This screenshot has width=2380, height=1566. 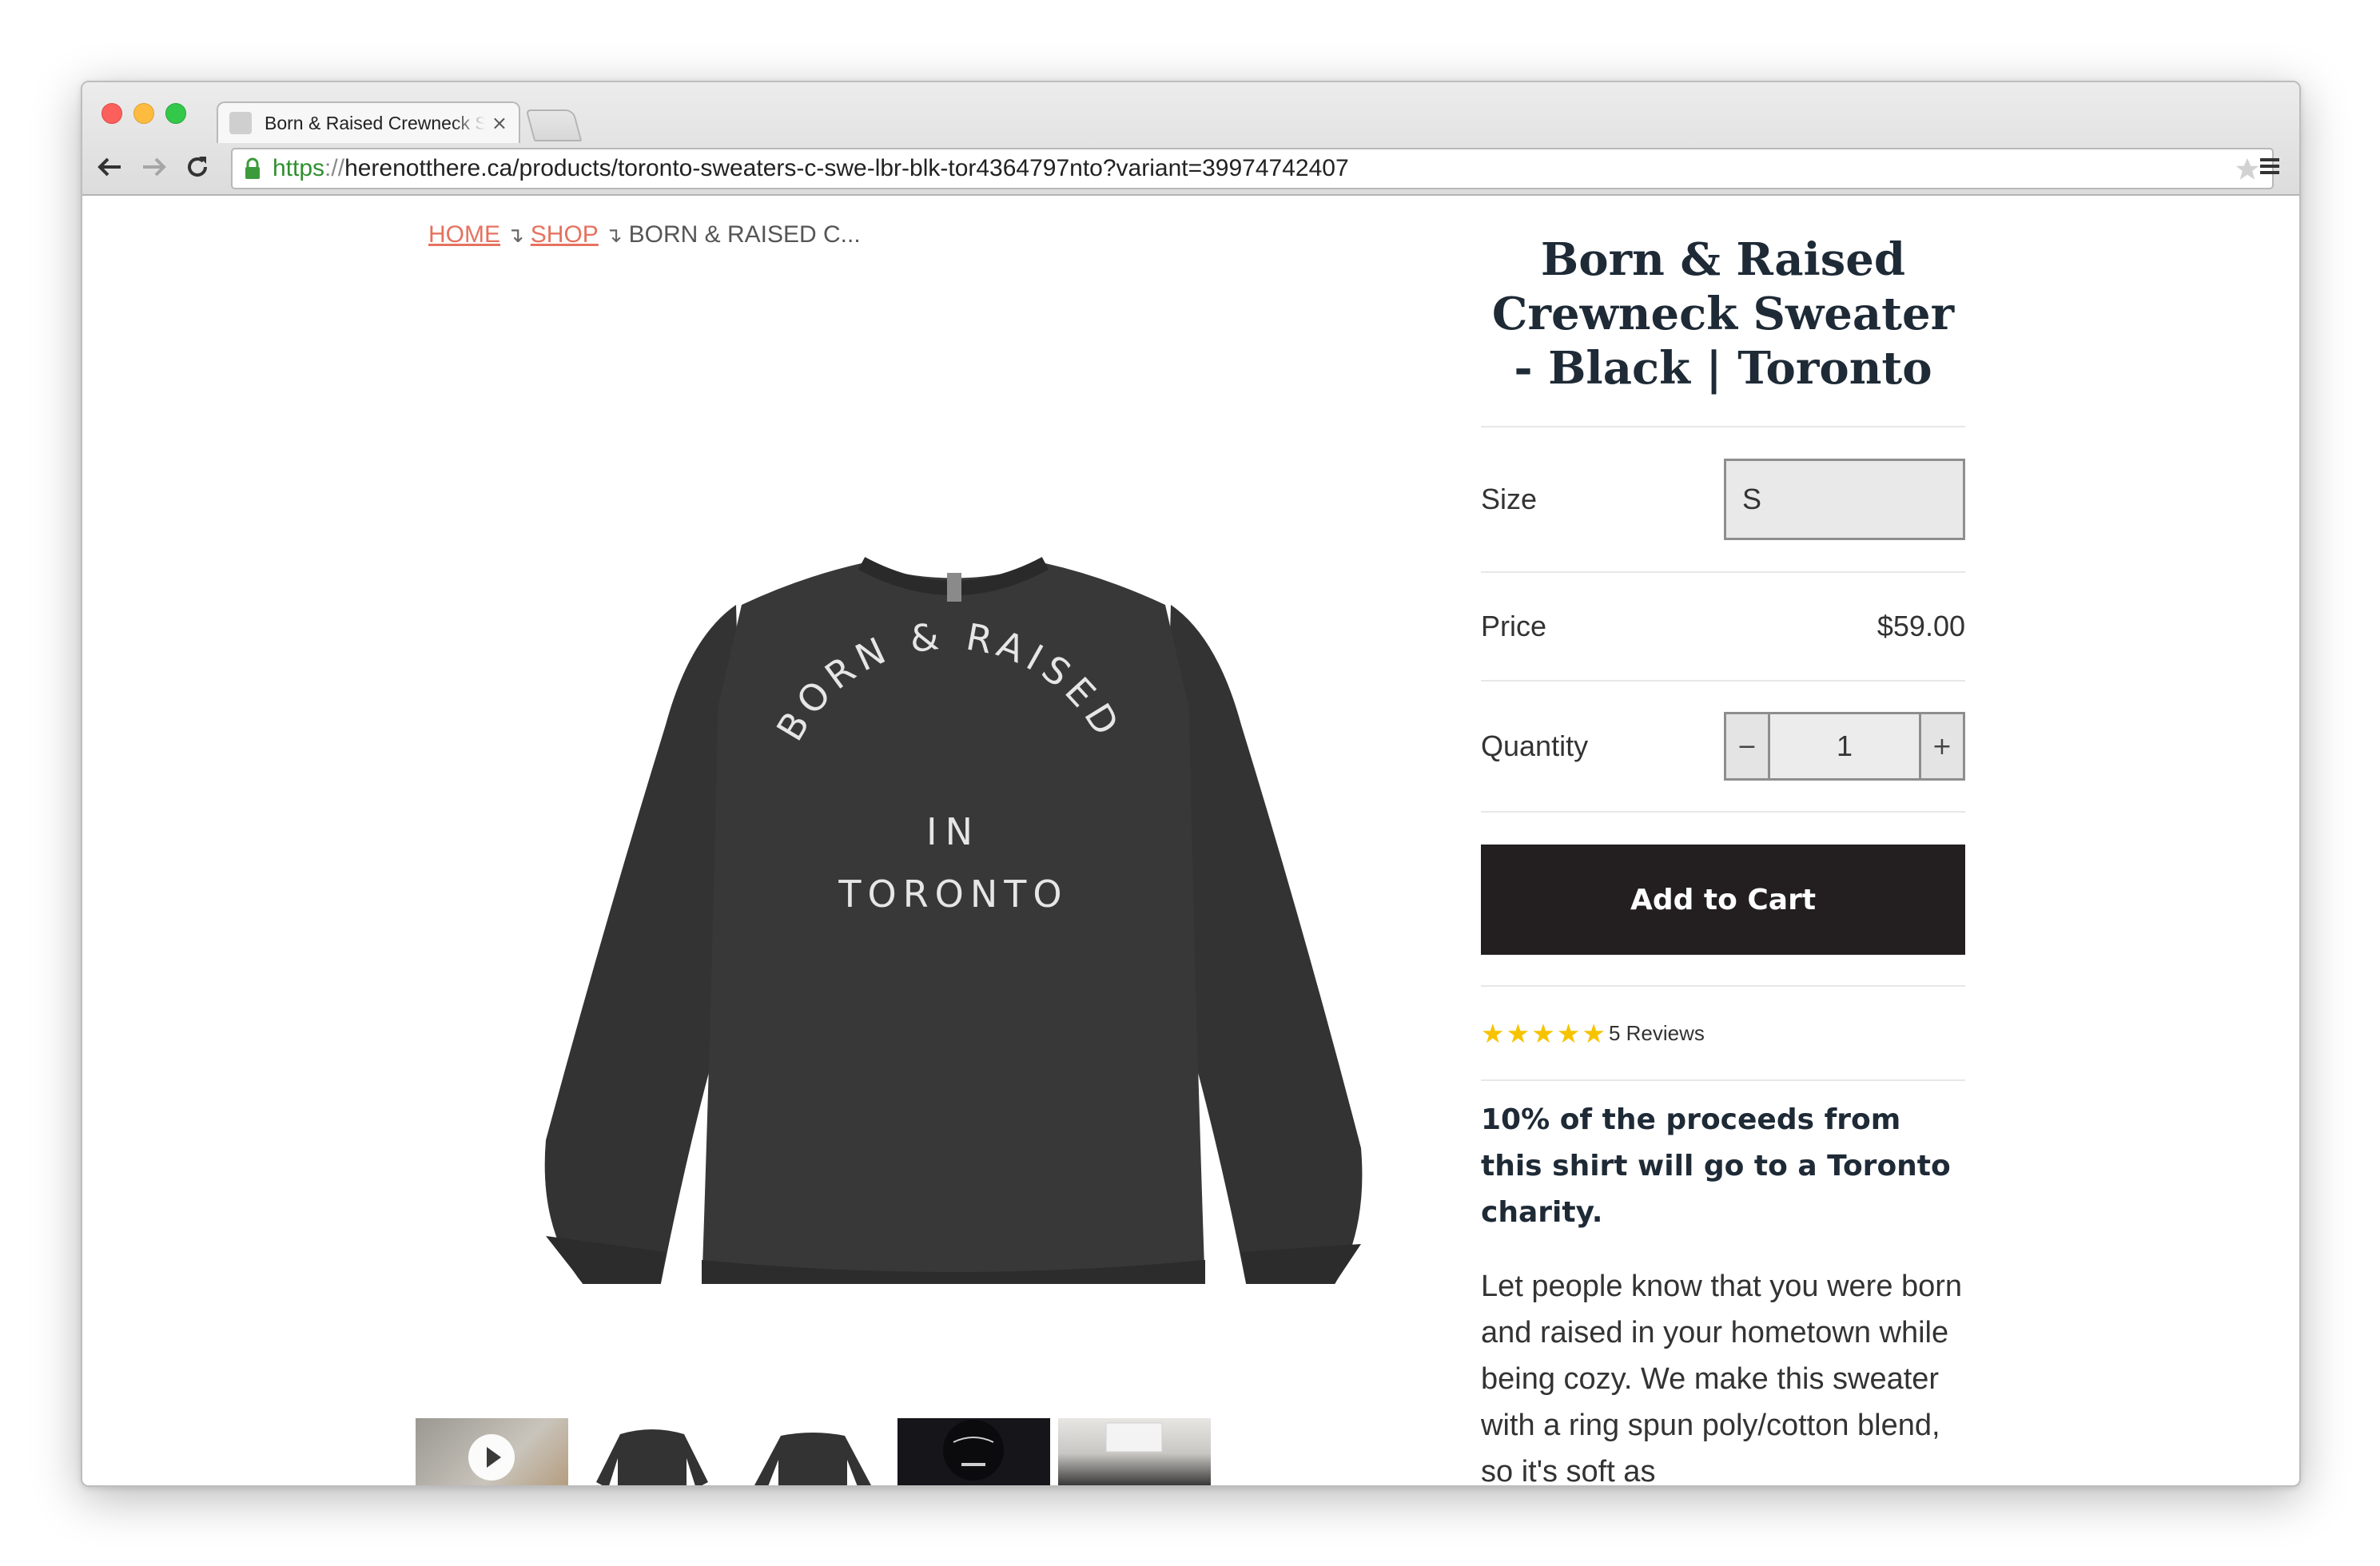 What do you see at coordinates (565, 234) in the screenshot?
I see `breadcrumb-shop-link: SHOP` at bounding box center [565, 234].